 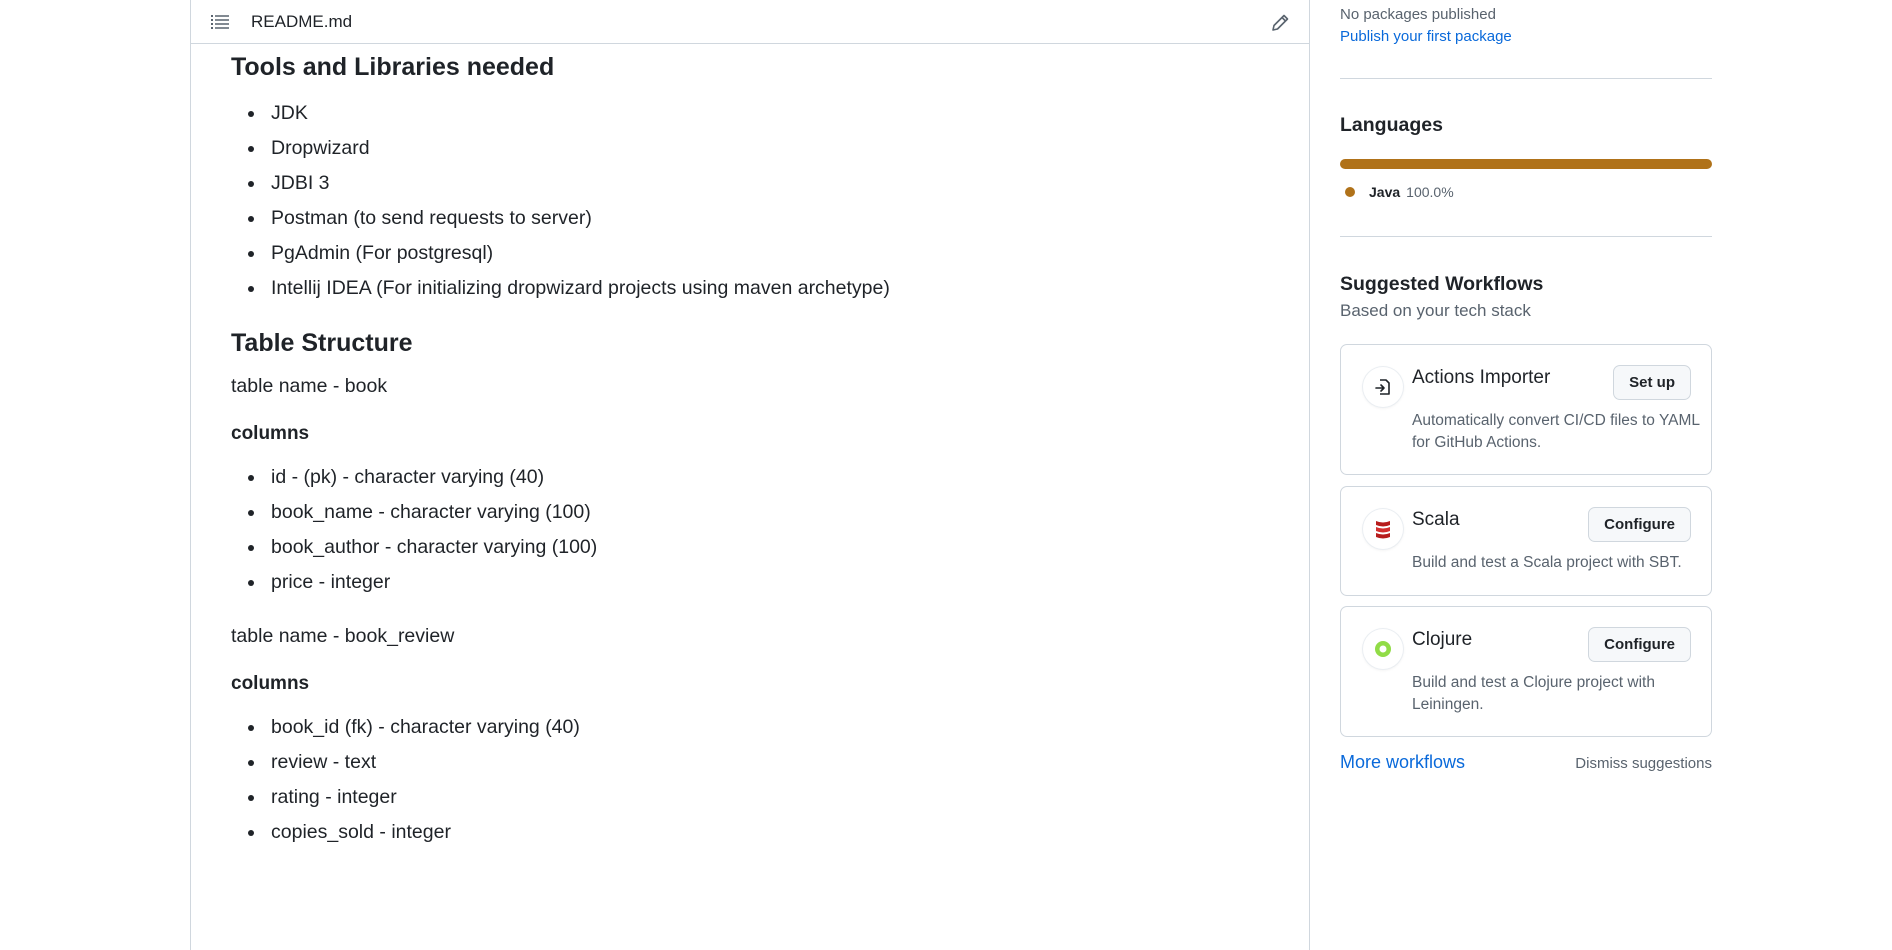 What do you see at coordinates (1526, 164) in the screenshot?
I see `language-bar` at bounding box center [1526, 164].